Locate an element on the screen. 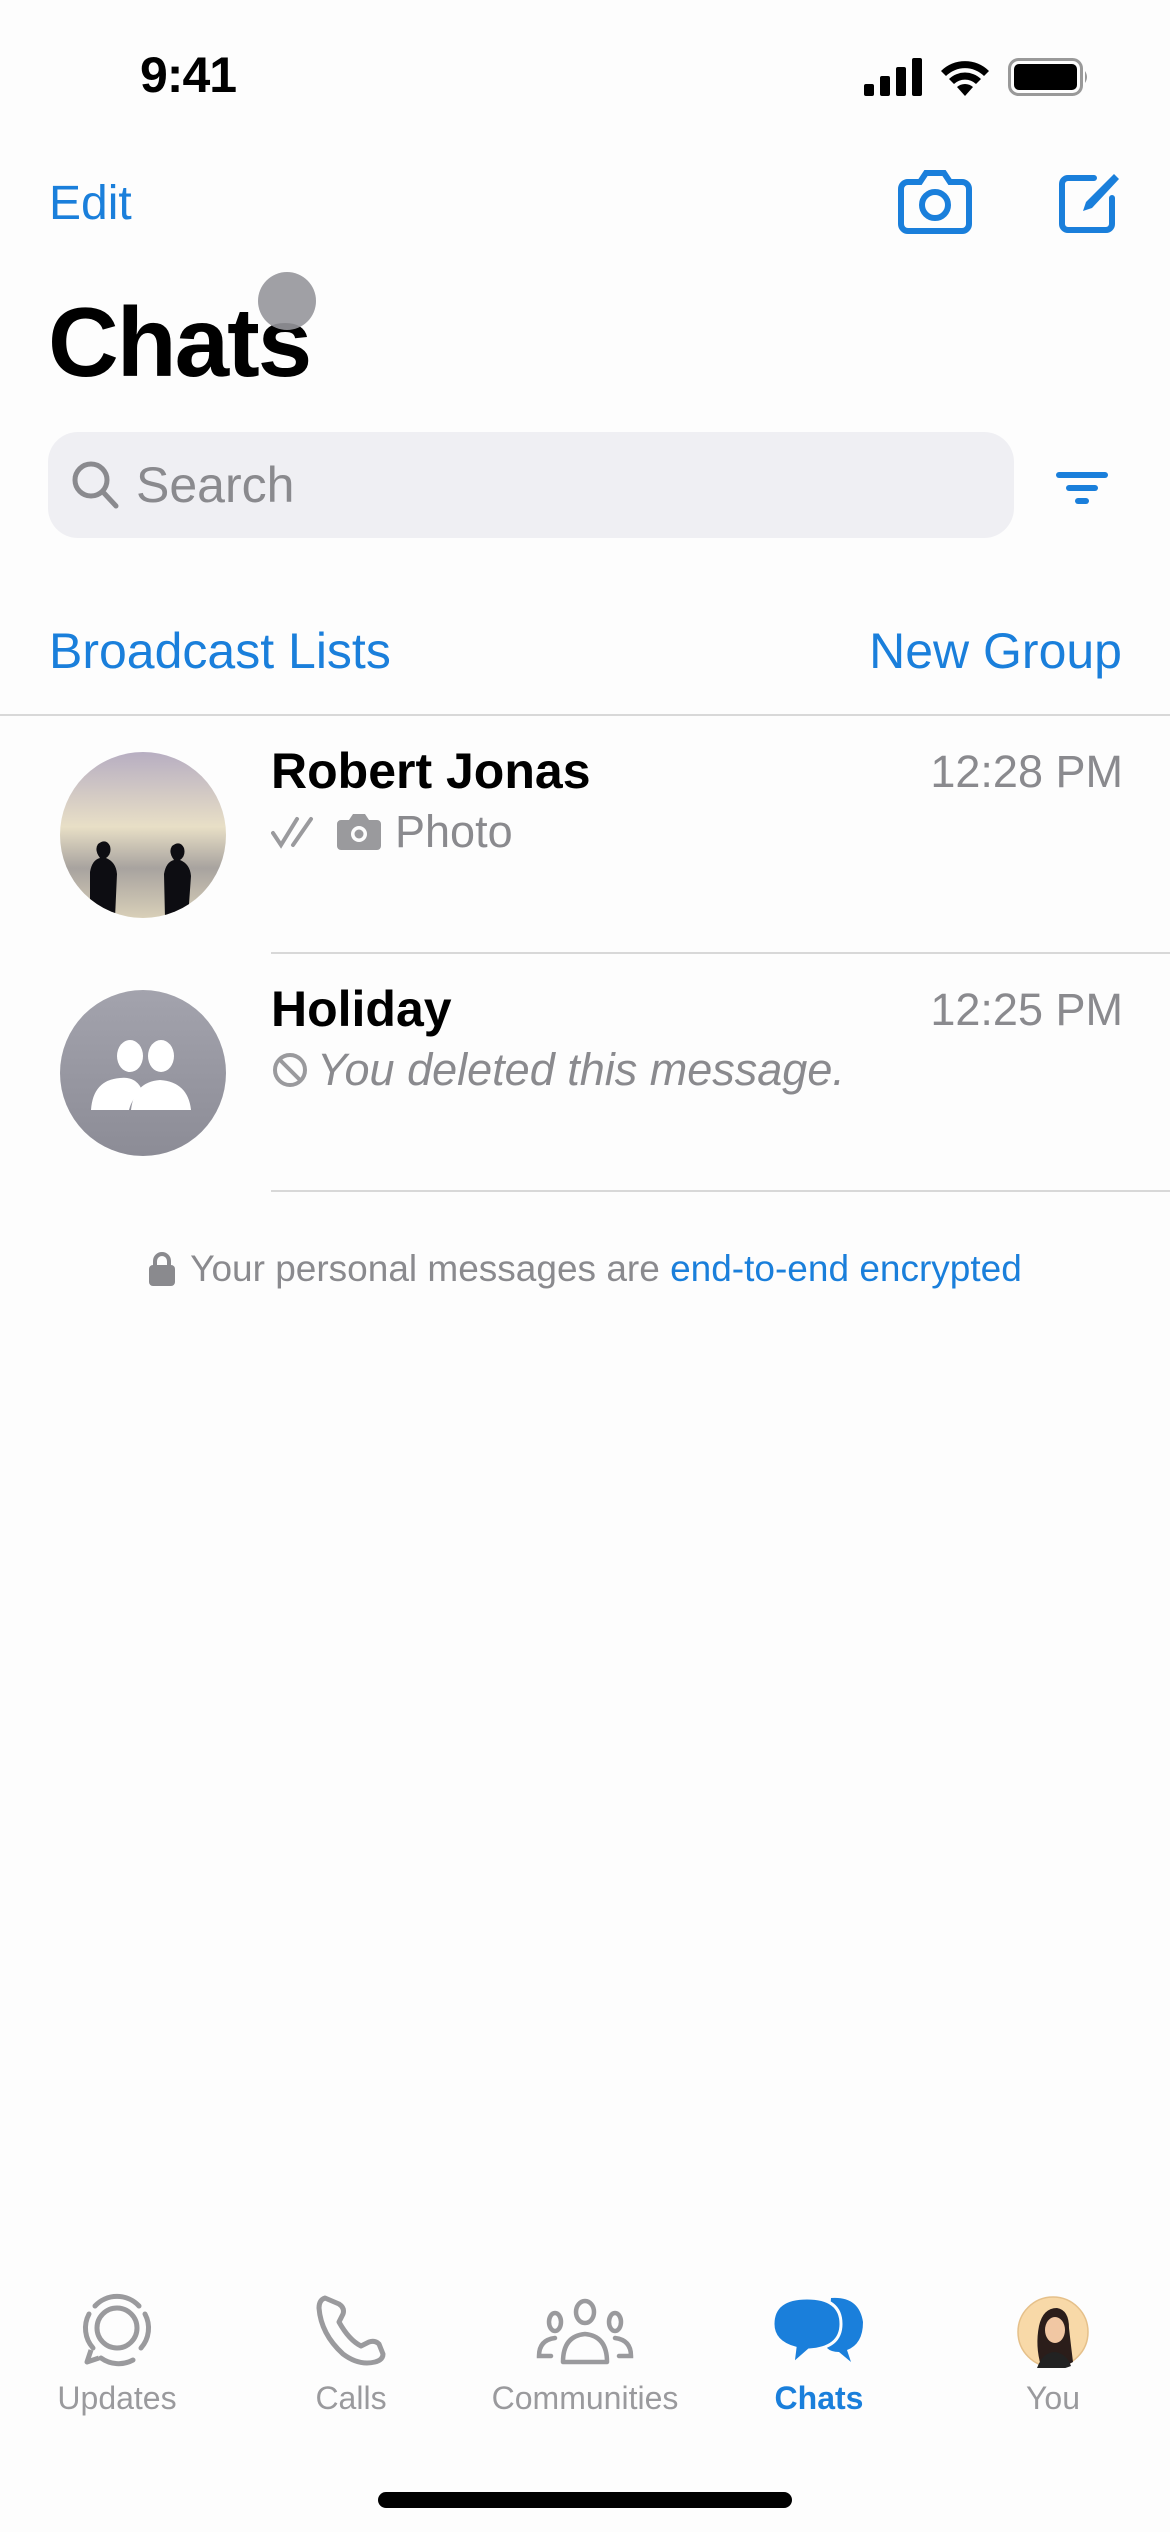 This screenshot has height=2532, width=1170. broadcast-lists-link: Broadcast Lists is located at coordinates (220, 651).